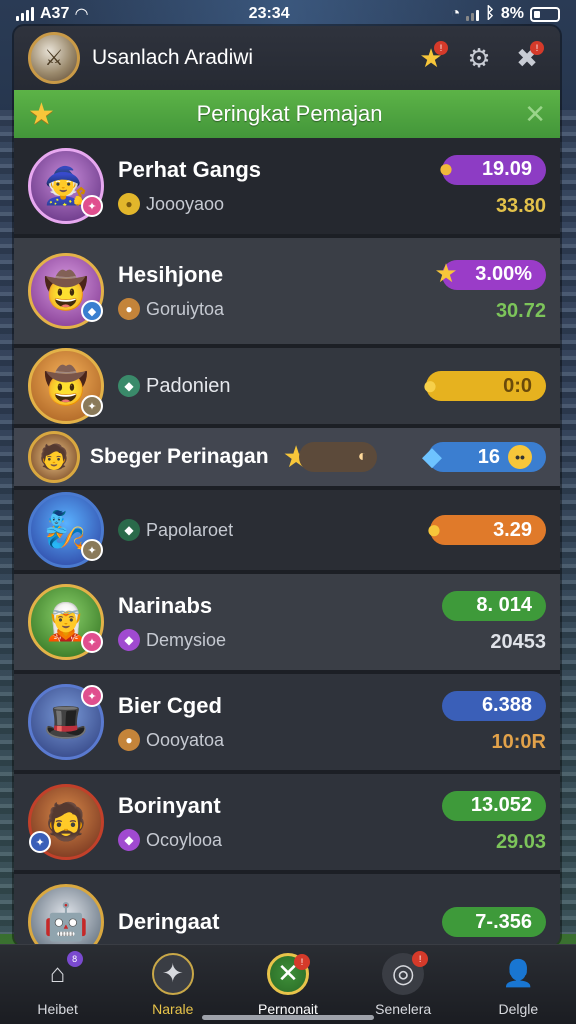  What do you see at coordinates (518, 1008) in the screenshot?
I see `nav-label: Delgle` at bounding box center [518, 1008].